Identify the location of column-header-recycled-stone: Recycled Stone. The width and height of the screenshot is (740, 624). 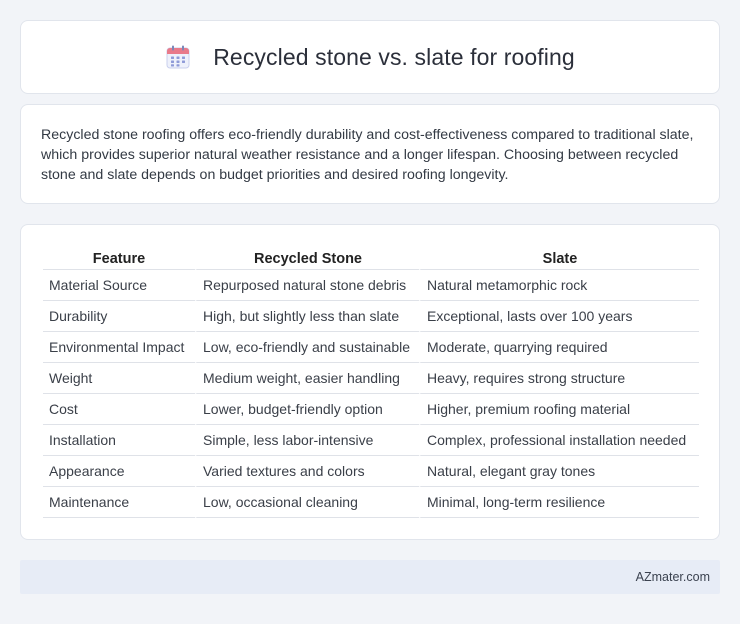
(307, 258).